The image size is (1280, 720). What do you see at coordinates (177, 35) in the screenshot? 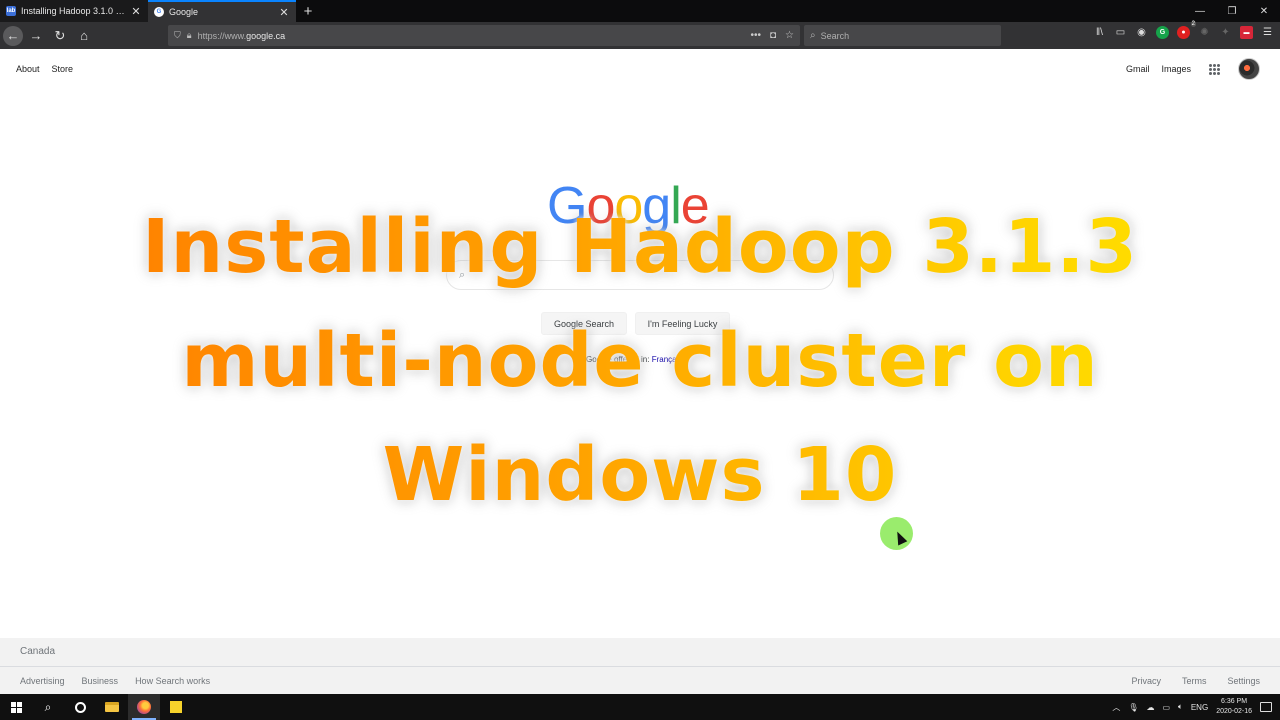
I see `shield-icon: ⛉` at bounding box center [177, 35].